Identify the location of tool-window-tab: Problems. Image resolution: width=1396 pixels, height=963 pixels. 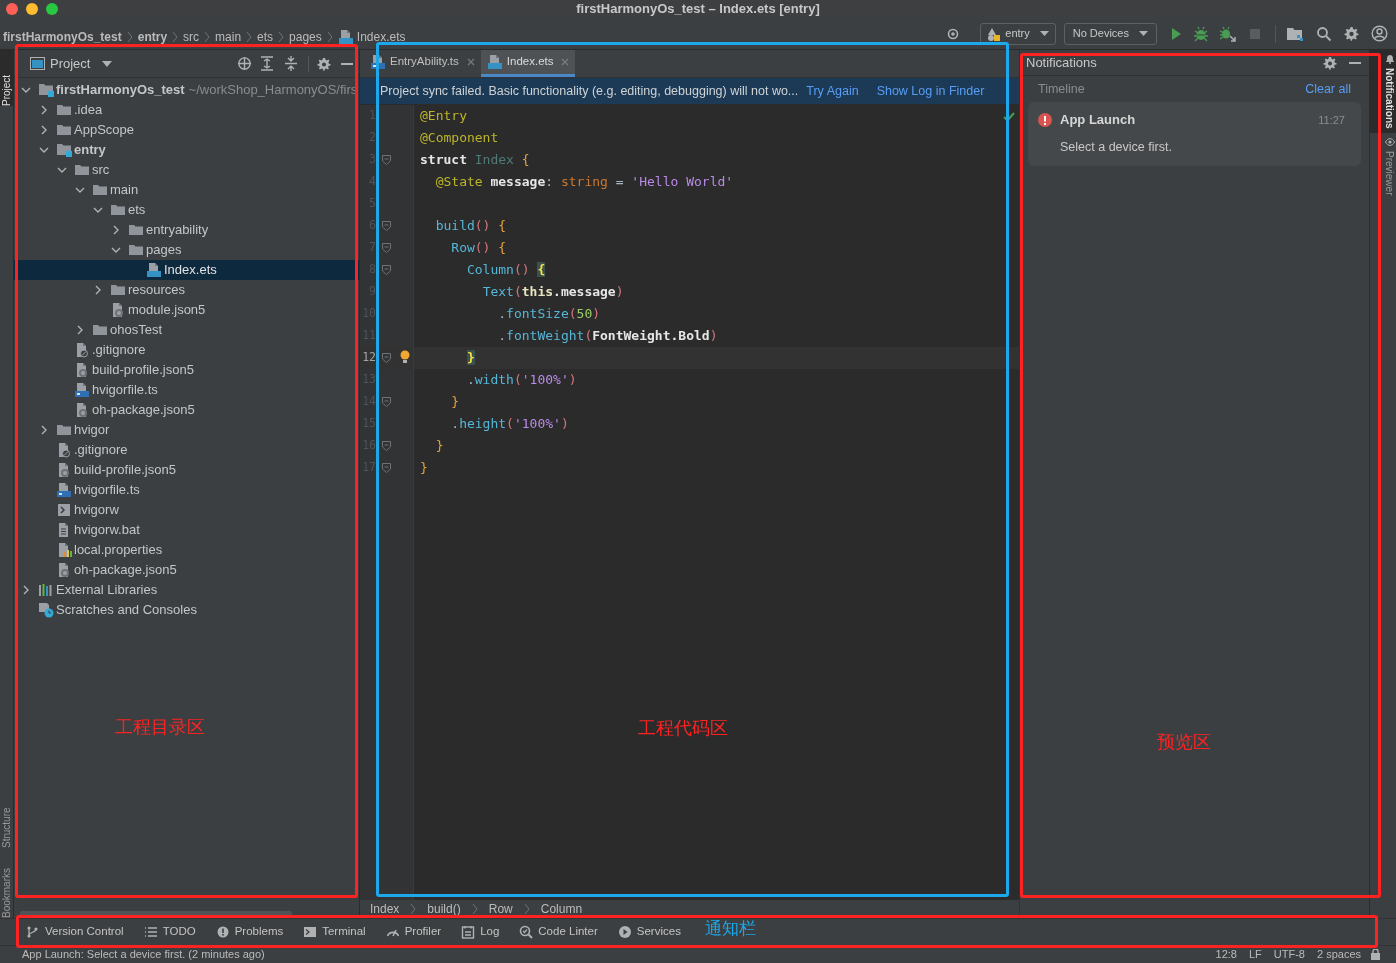
(249, 932).